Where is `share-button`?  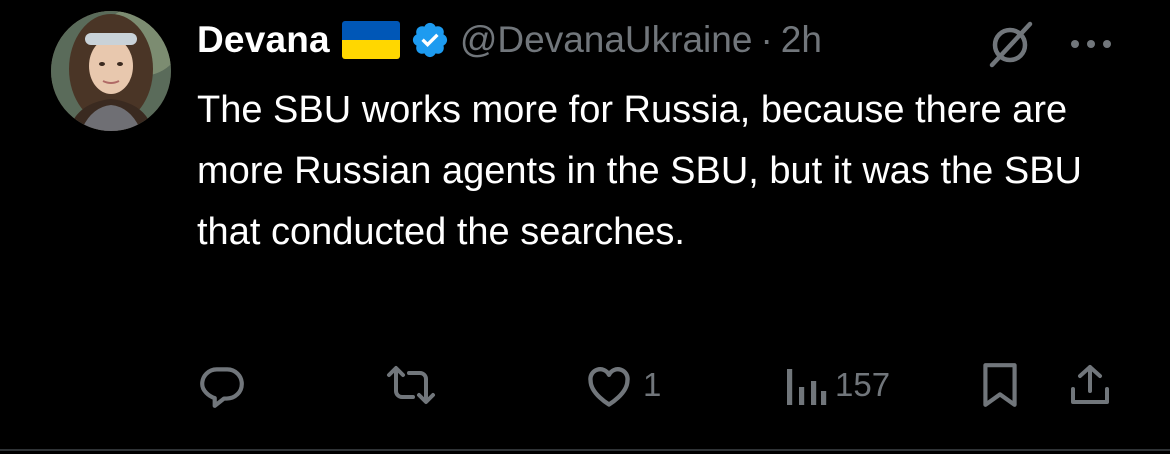 share-button is located at coordinates (1090, 385).